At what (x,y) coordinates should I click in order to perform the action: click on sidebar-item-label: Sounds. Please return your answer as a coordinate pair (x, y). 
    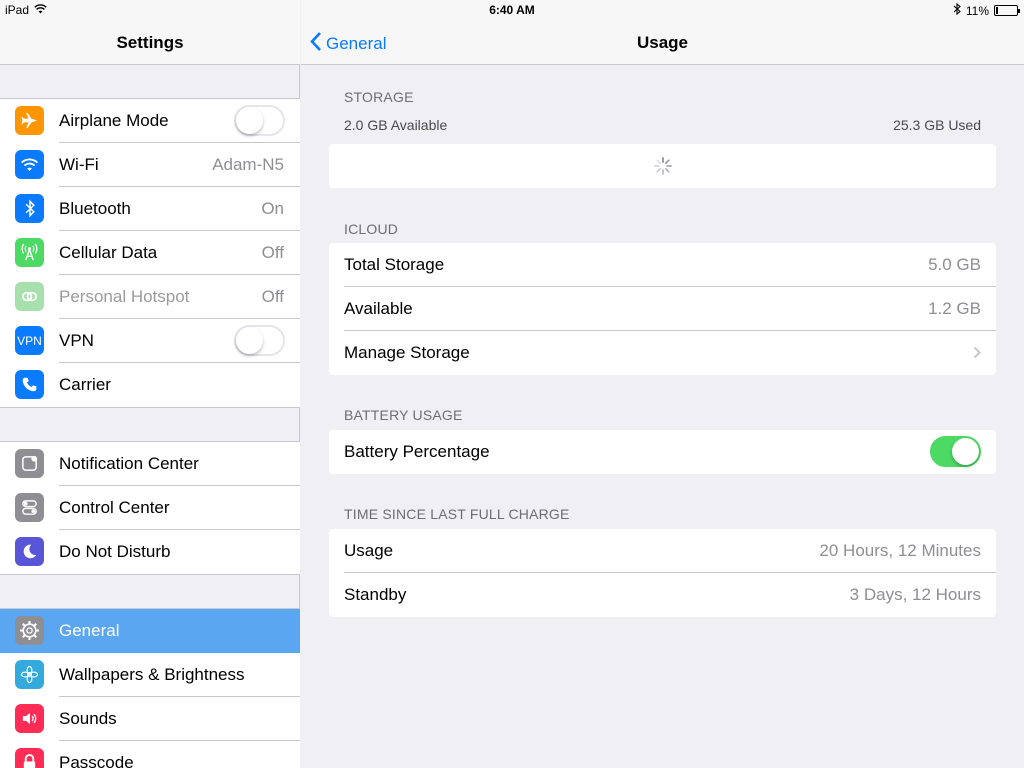
    Looking at the image, I should click on (88, 718).